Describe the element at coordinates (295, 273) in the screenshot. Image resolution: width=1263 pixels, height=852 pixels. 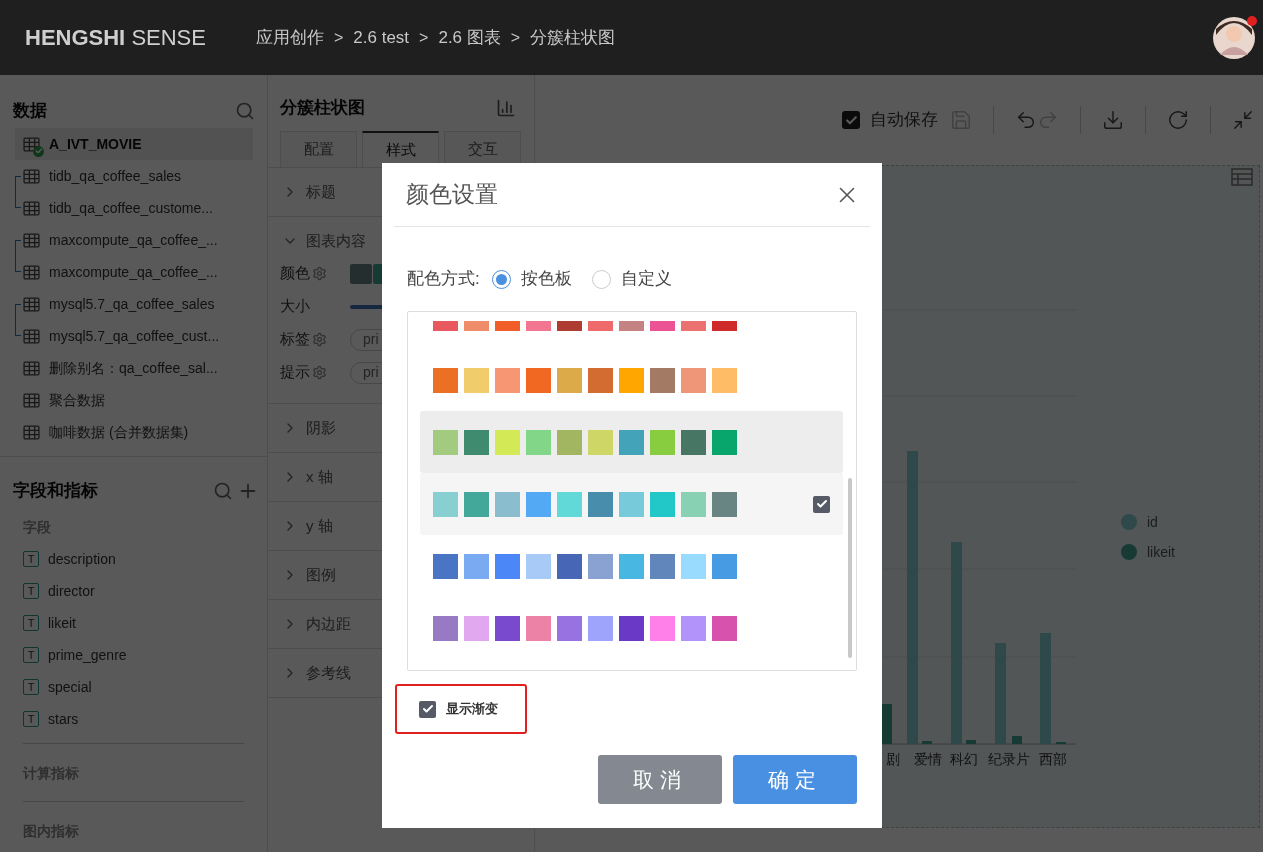
I see `row-label: 颜色` at that location.